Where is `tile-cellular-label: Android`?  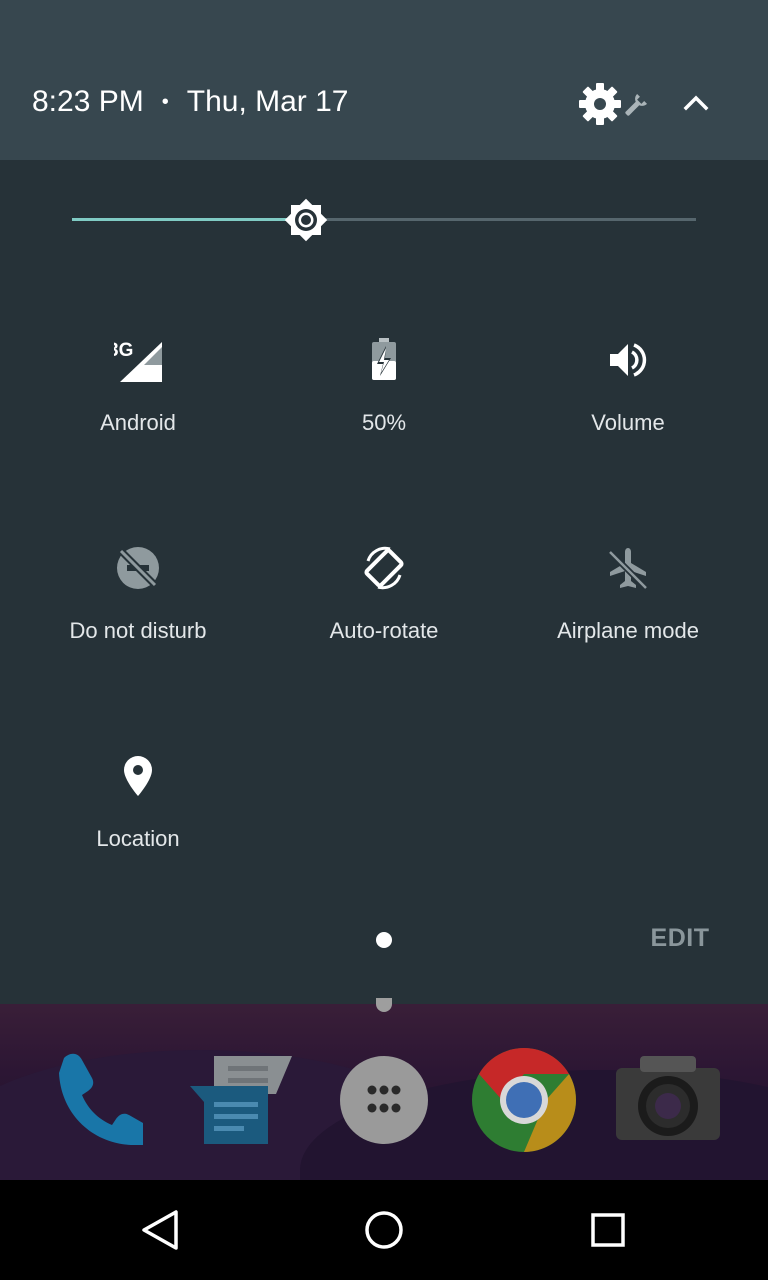 tile-cellular-label: Android is located at coordinates (138, 422).